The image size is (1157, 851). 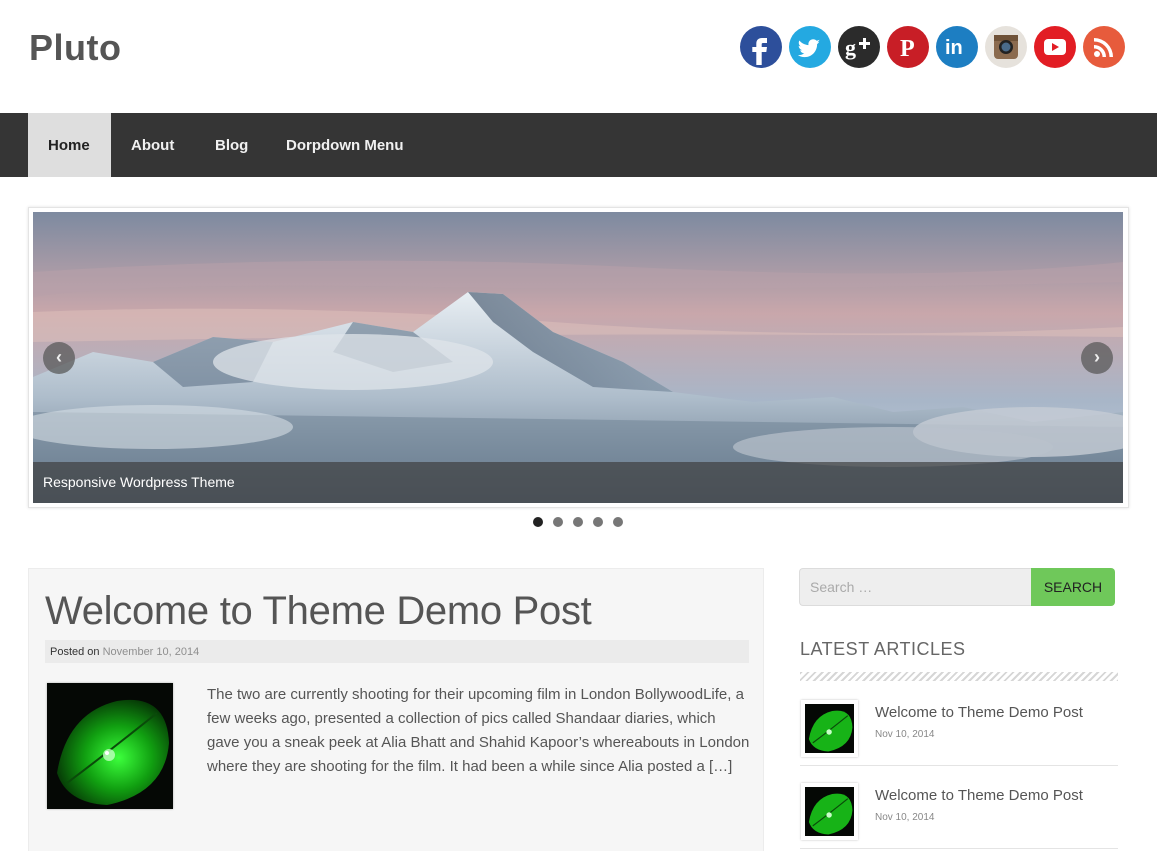 I want to click on nav-item-label: Home, so click(x=69, y=145).